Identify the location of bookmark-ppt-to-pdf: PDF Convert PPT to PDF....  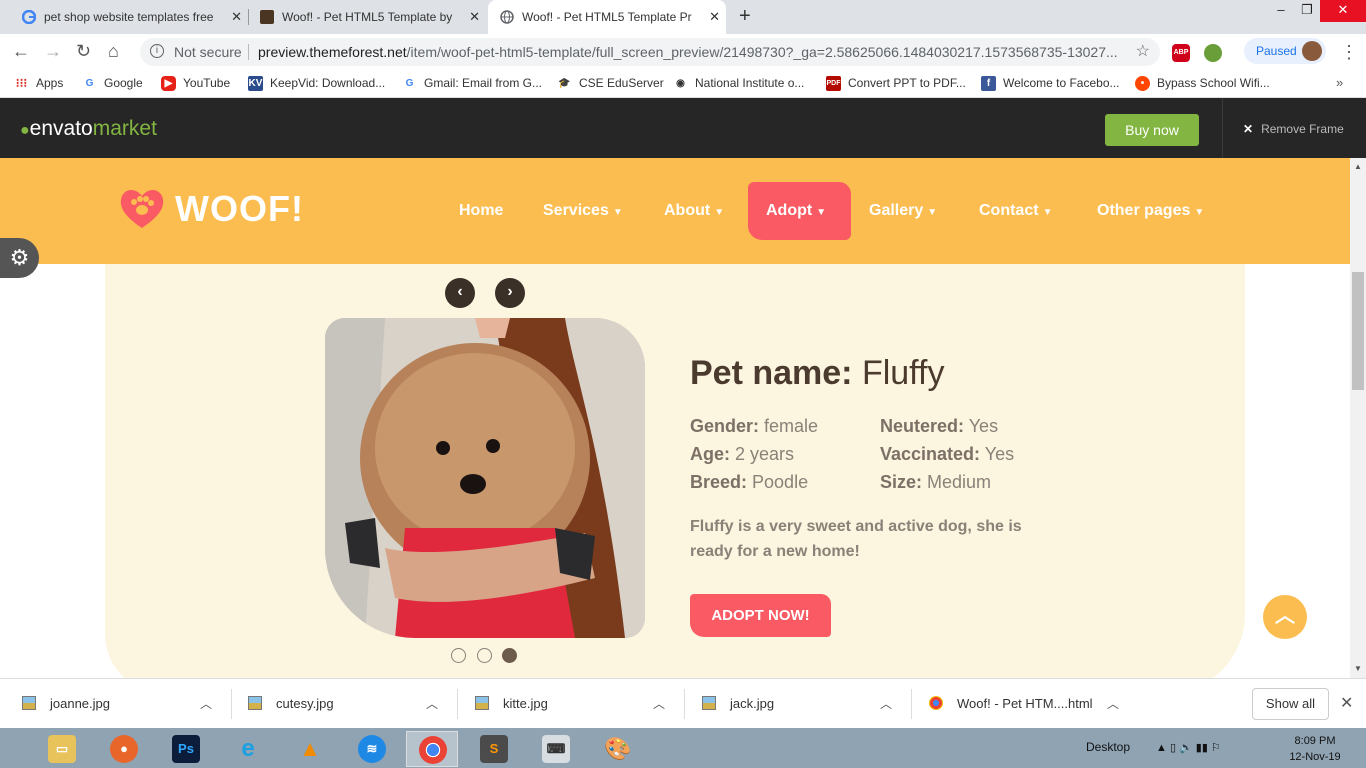
(896, 83).